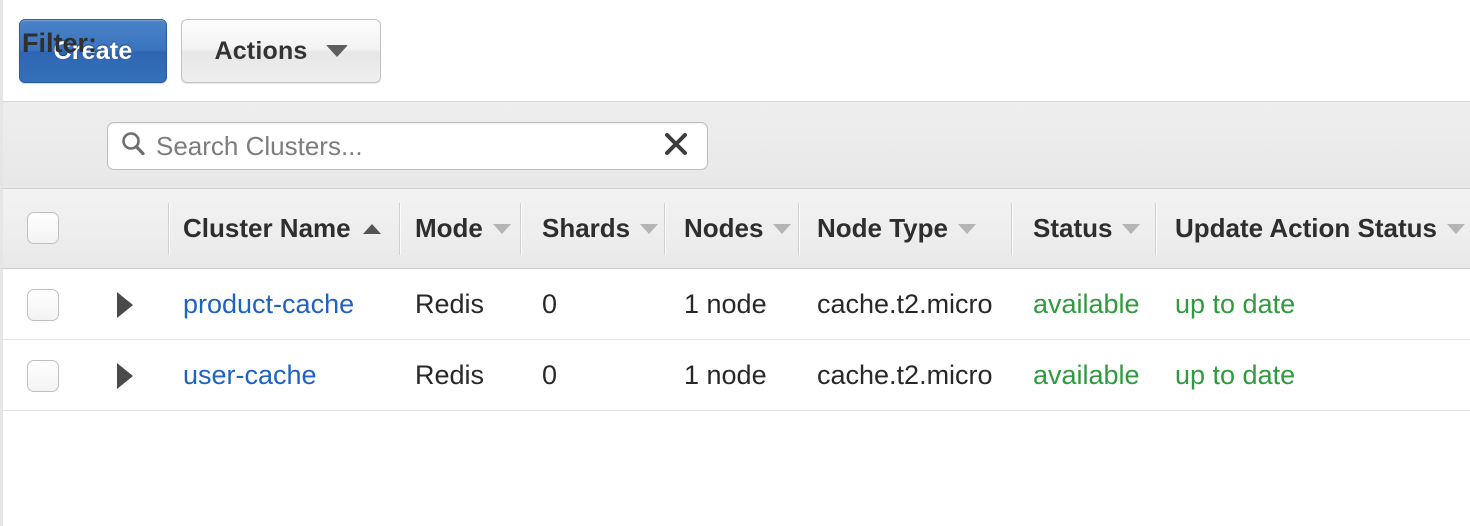 The height and width of the screenshot is (526, 1470). What do you see at coordinates (133, 146) in the screenshot?
I see `search-icon` at bounding box center [133, 146].